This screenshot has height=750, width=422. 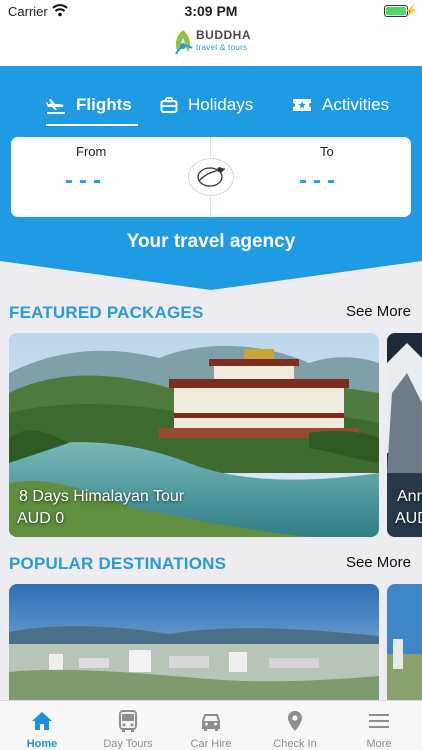 What do you see at coordinates (409, 496) in the screenshot?
I see `package-title: Ann` at bounding box center [409, 496].